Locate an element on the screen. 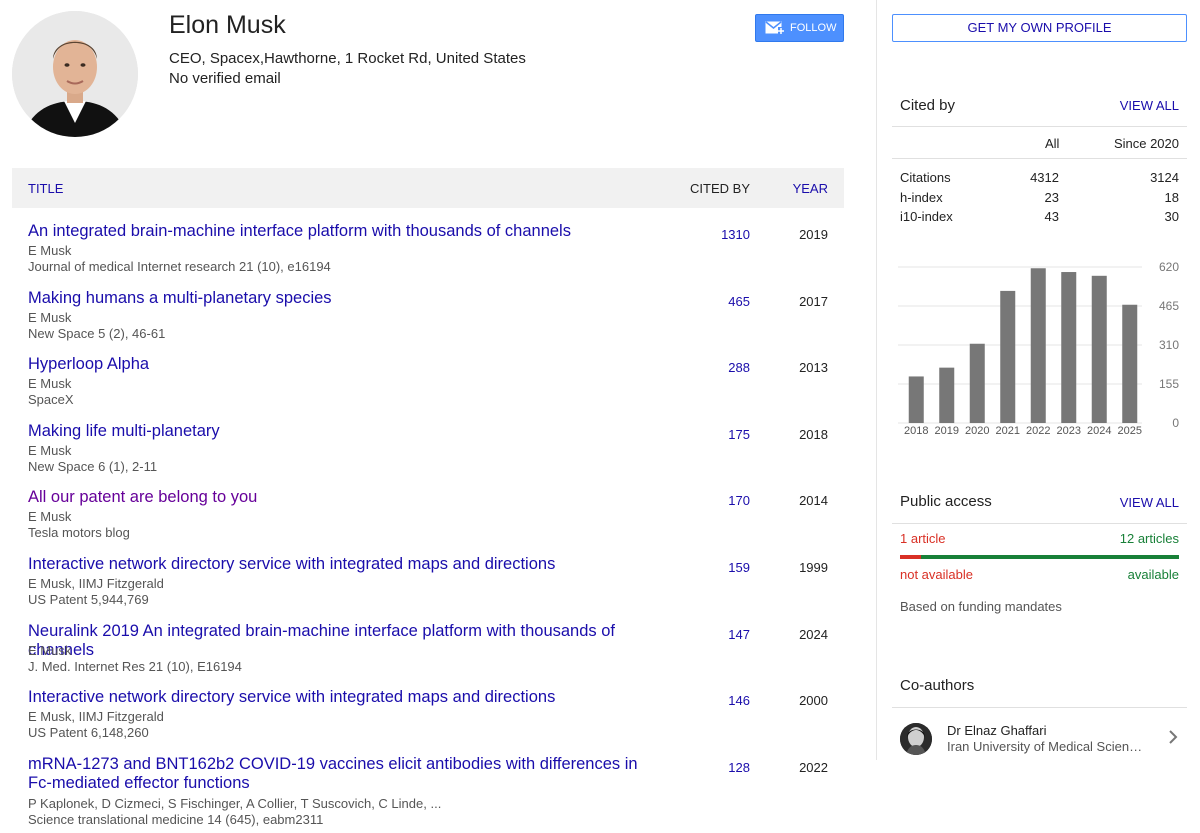 This screenshot has width=1200, height=833. publication-venue: US Patent 6,148,260 is located at coordinates (88, 733).